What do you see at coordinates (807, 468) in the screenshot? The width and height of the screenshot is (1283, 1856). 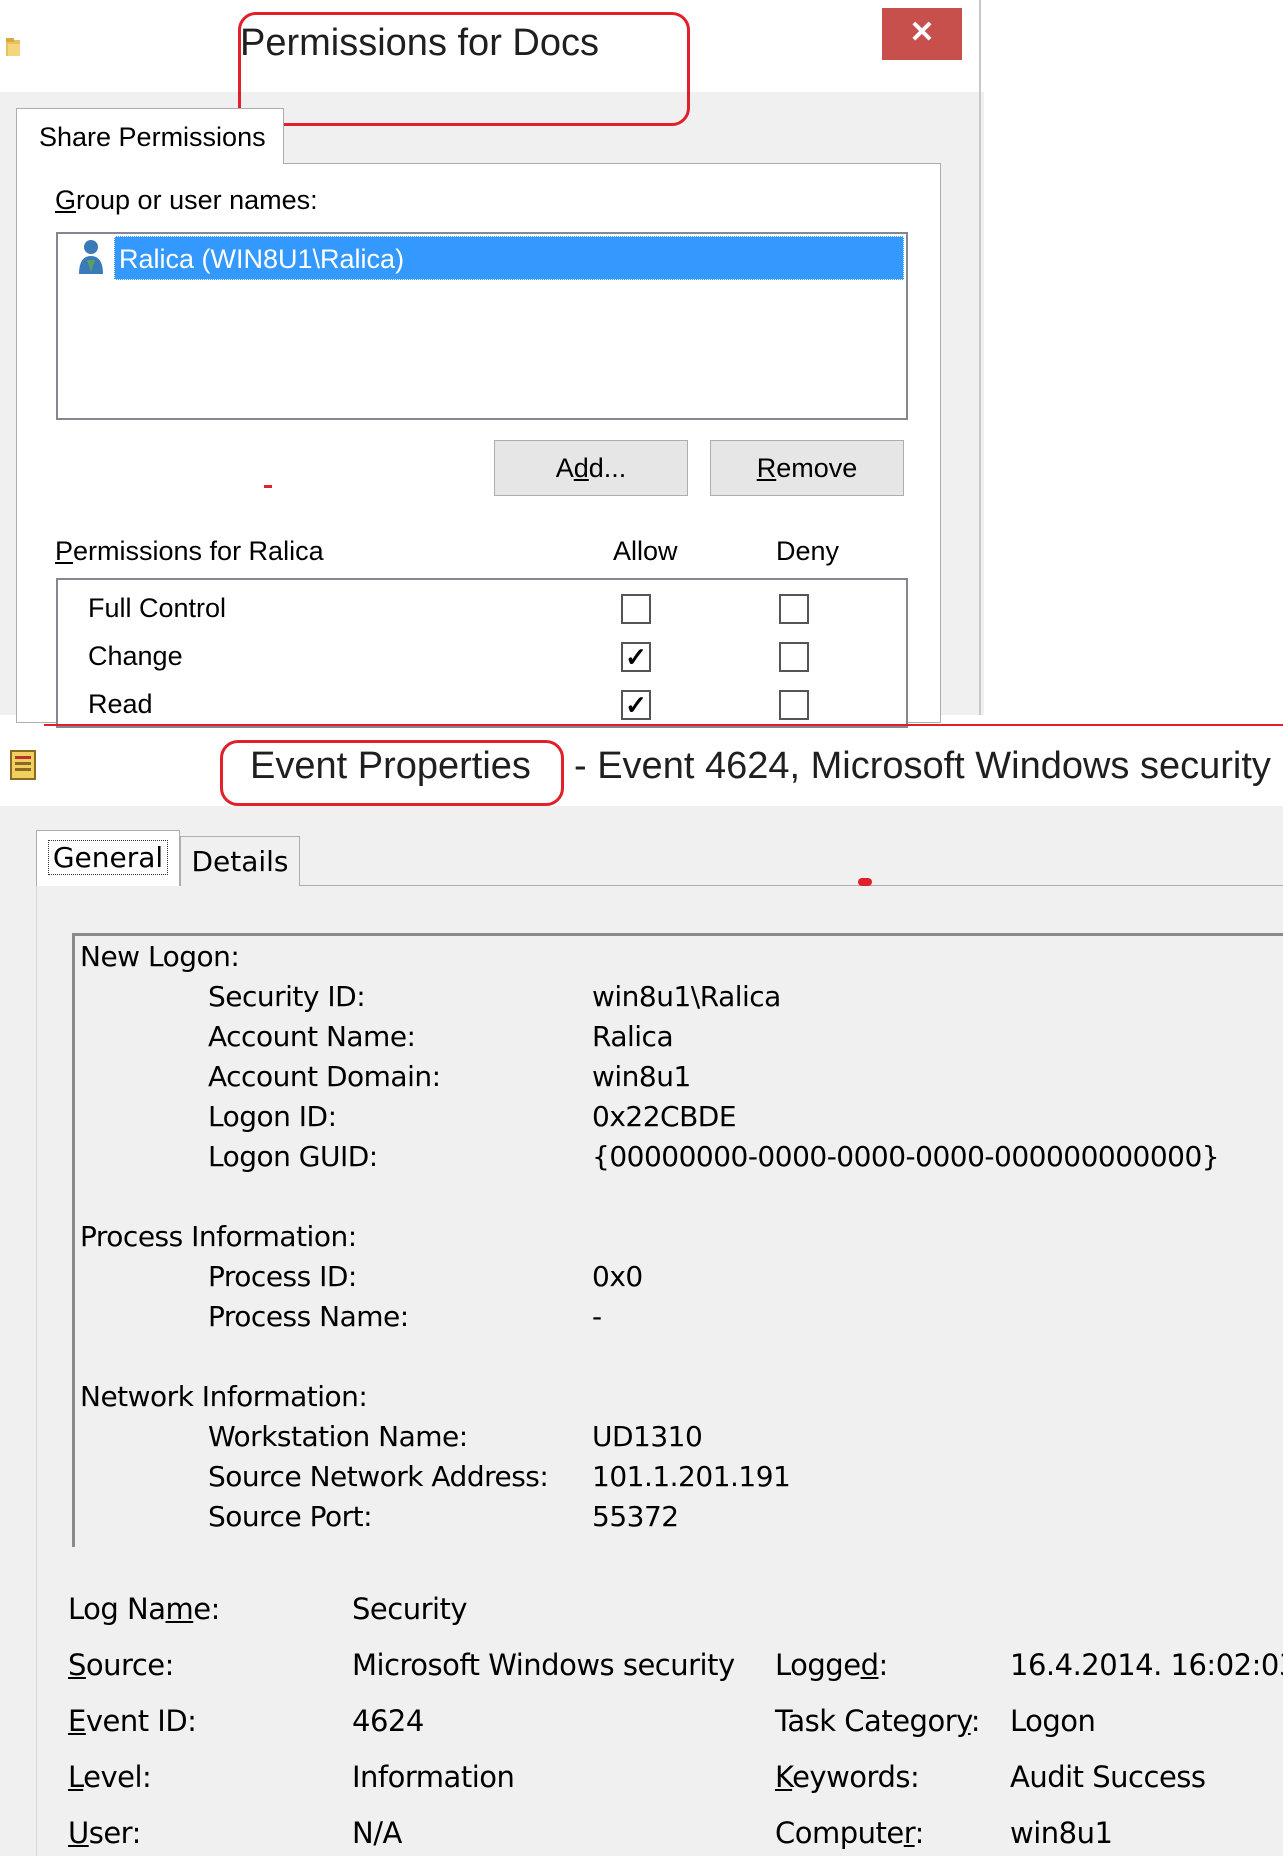 I see `remove-button: Remove` at bounding box center [807, 468].